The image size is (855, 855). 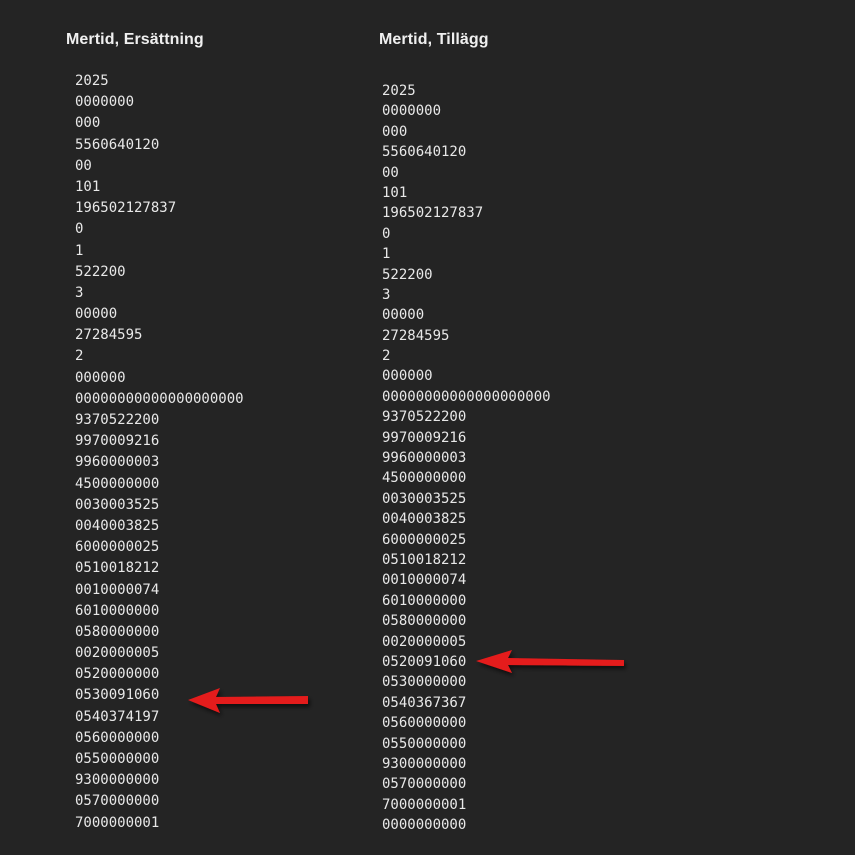 I want to click on right-arrow-icon, so click(x=550, y=661).